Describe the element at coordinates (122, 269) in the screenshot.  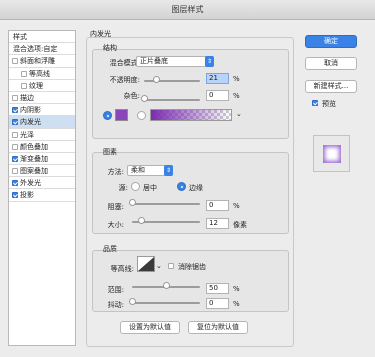
I see `contour-label: 等高线:` at that location.